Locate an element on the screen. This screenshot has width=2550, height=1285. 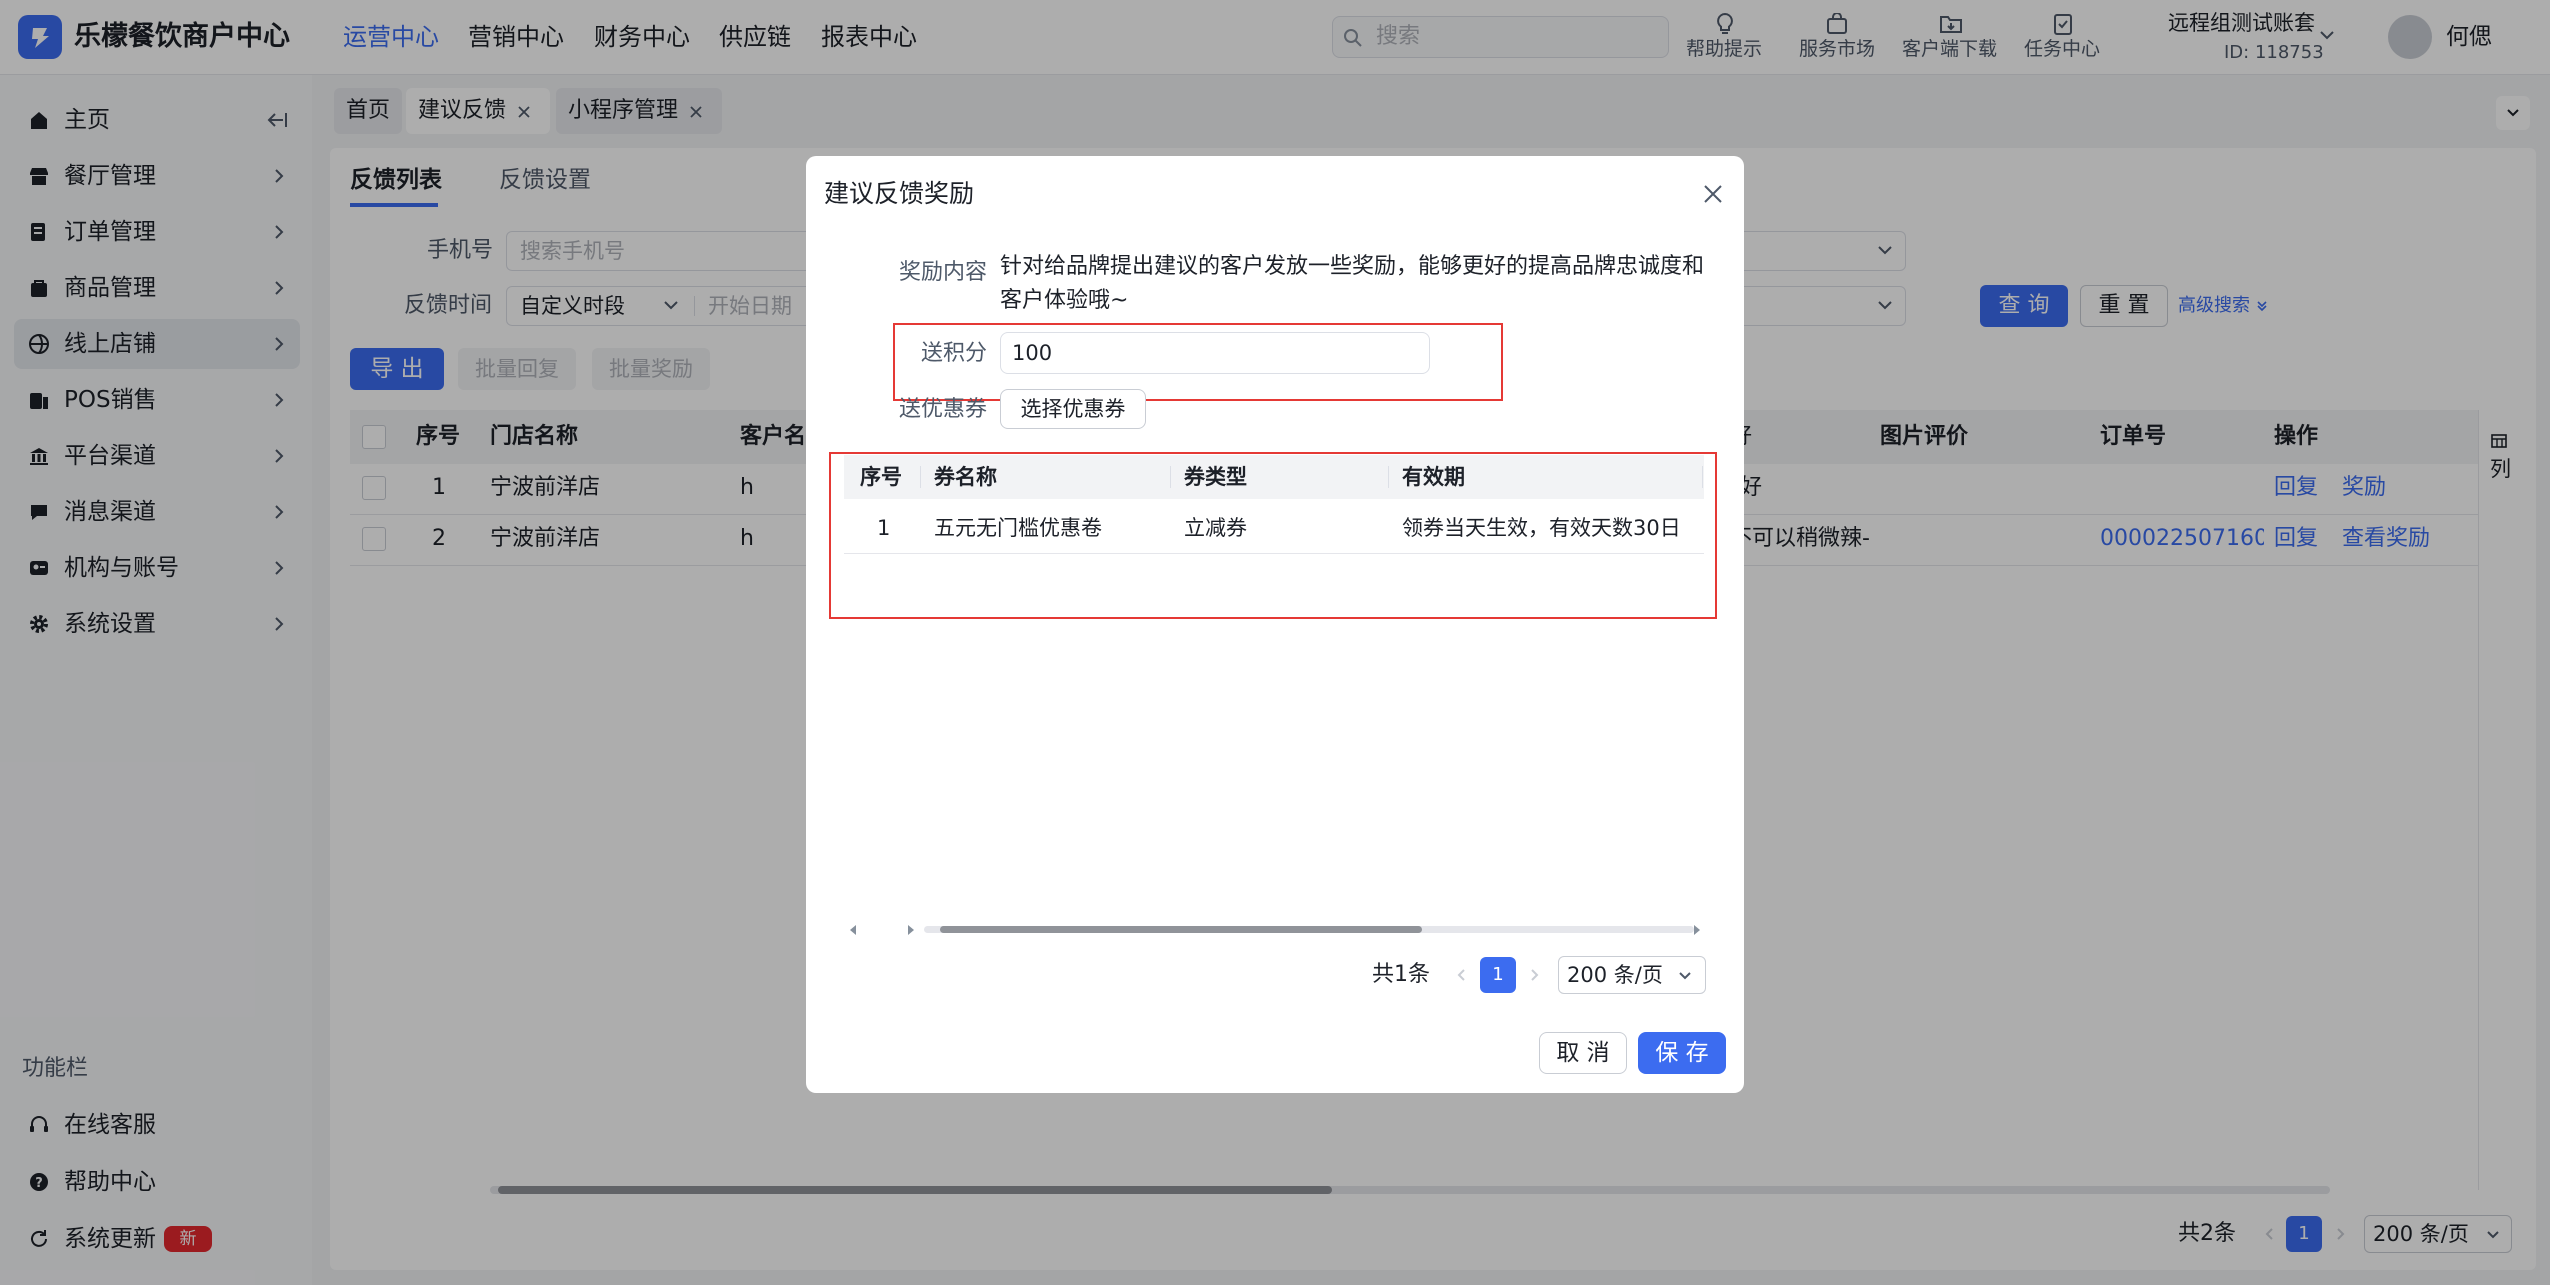
points-label: 送积分 is located at coordinates (954, 353).